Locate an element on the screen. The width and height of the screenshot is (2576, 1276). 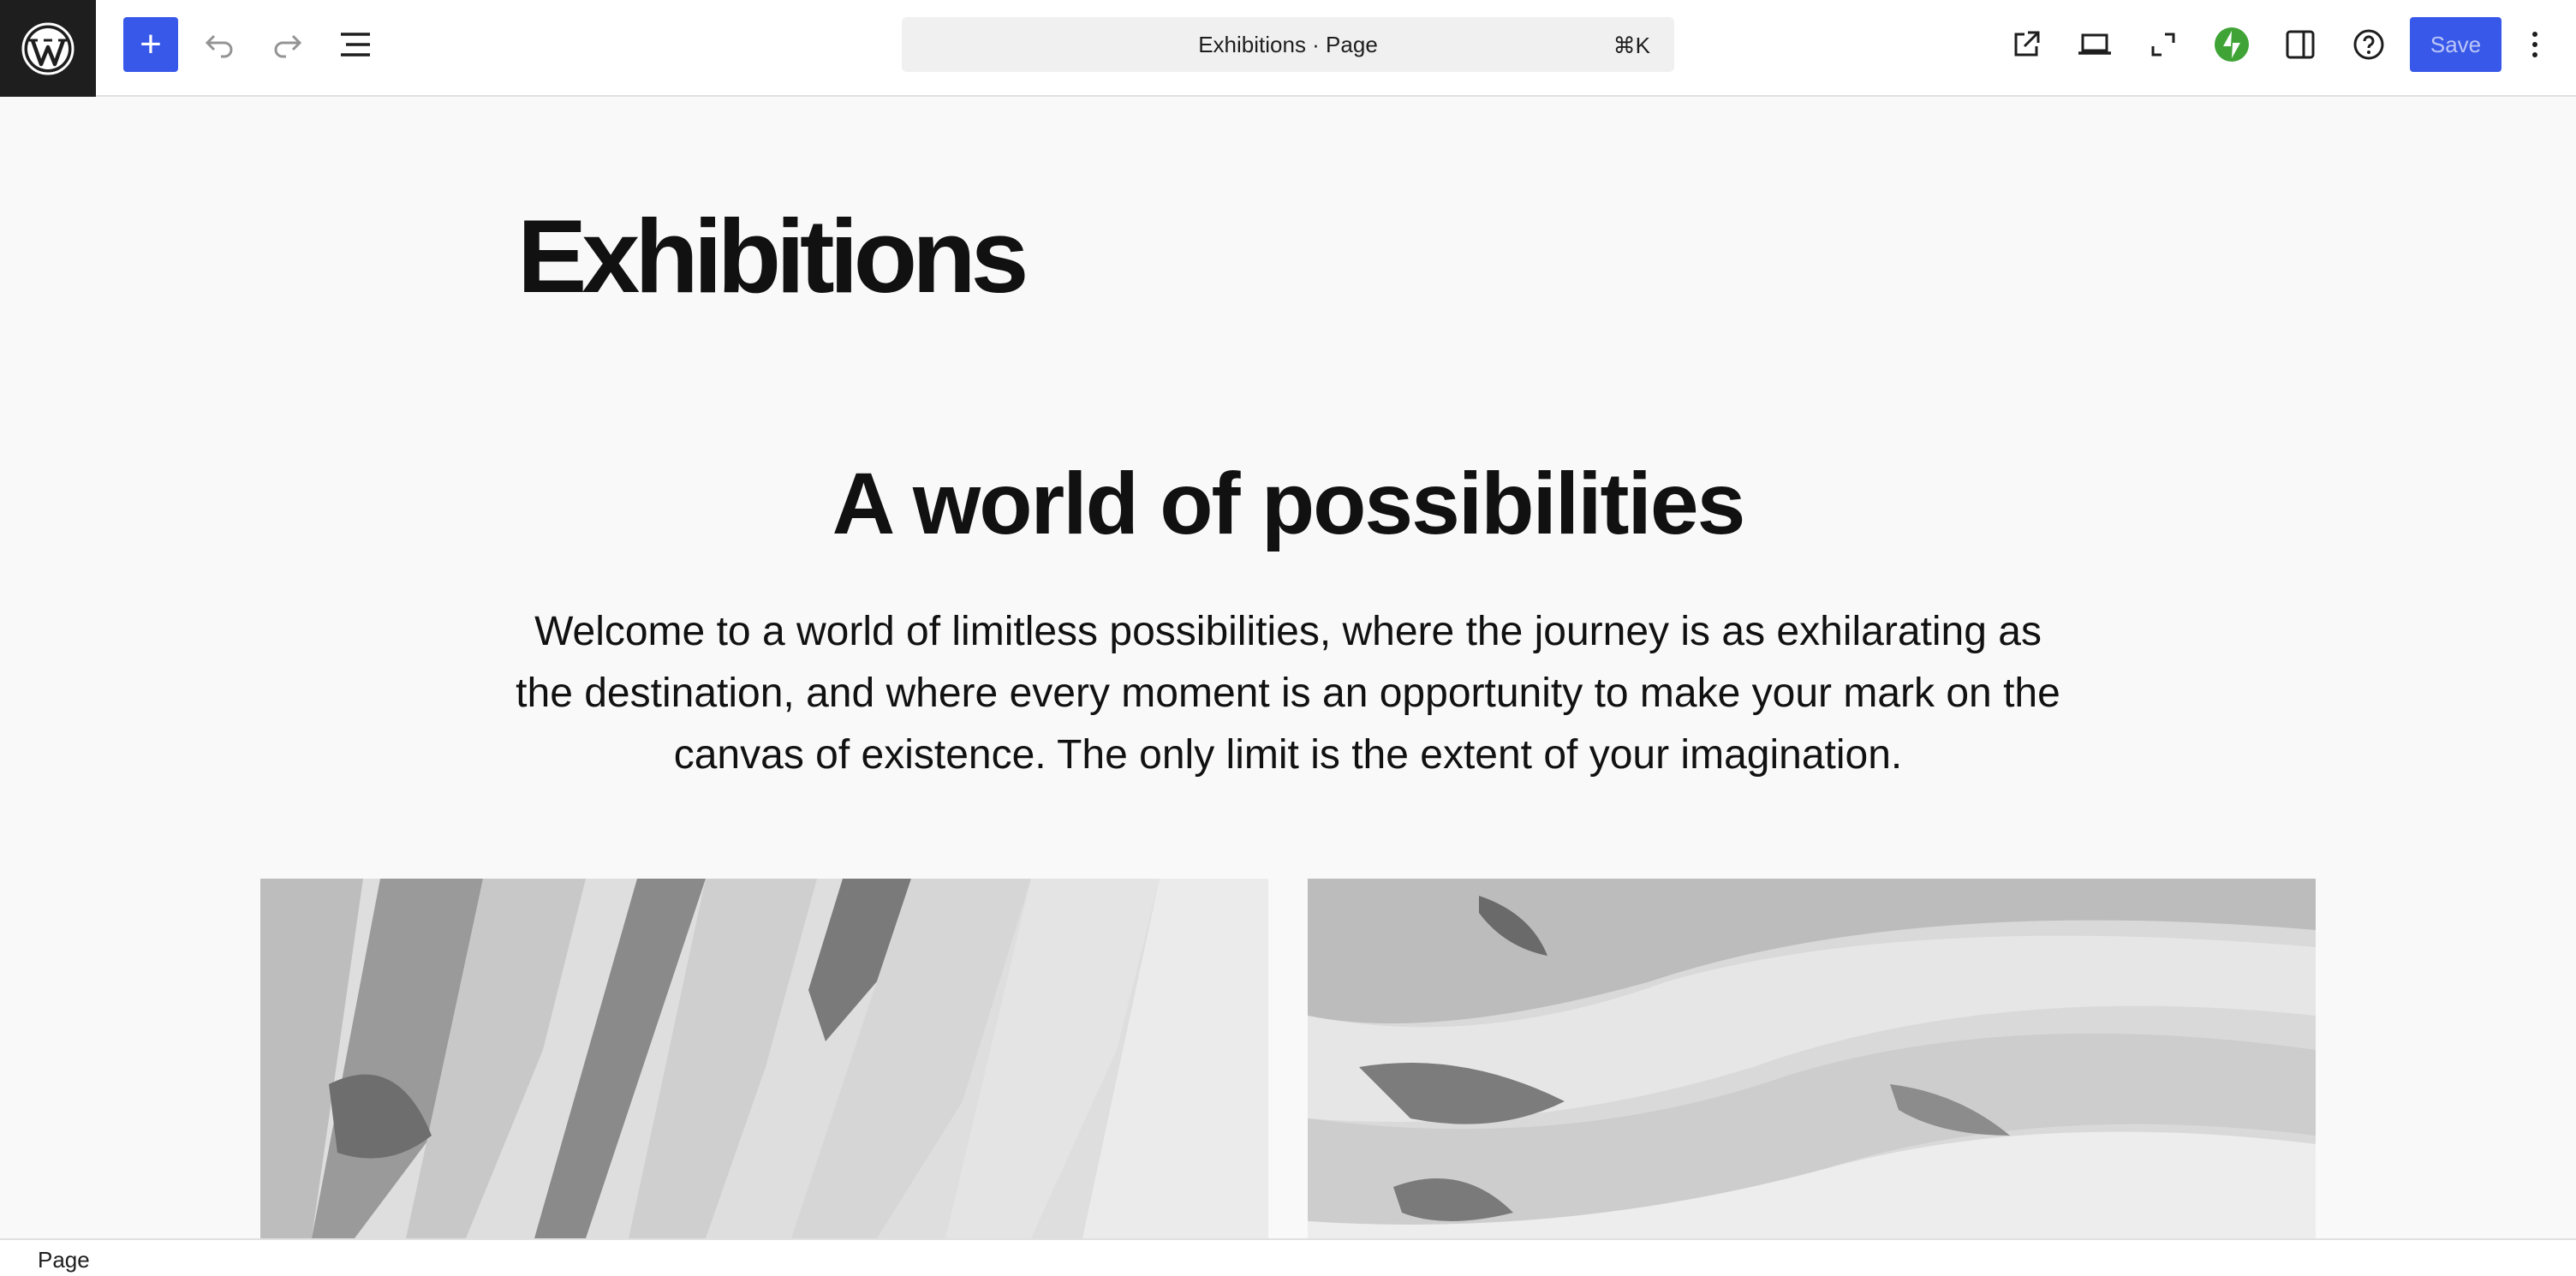
page-title: Exhibitions is located at coordinates (773, 256).